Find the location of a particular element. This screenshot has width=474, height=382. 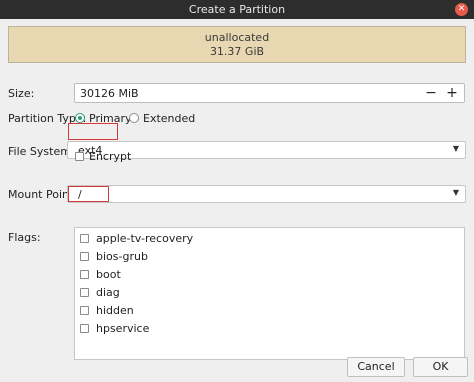

flag-label: hidden is located at coordinates (115, 310).